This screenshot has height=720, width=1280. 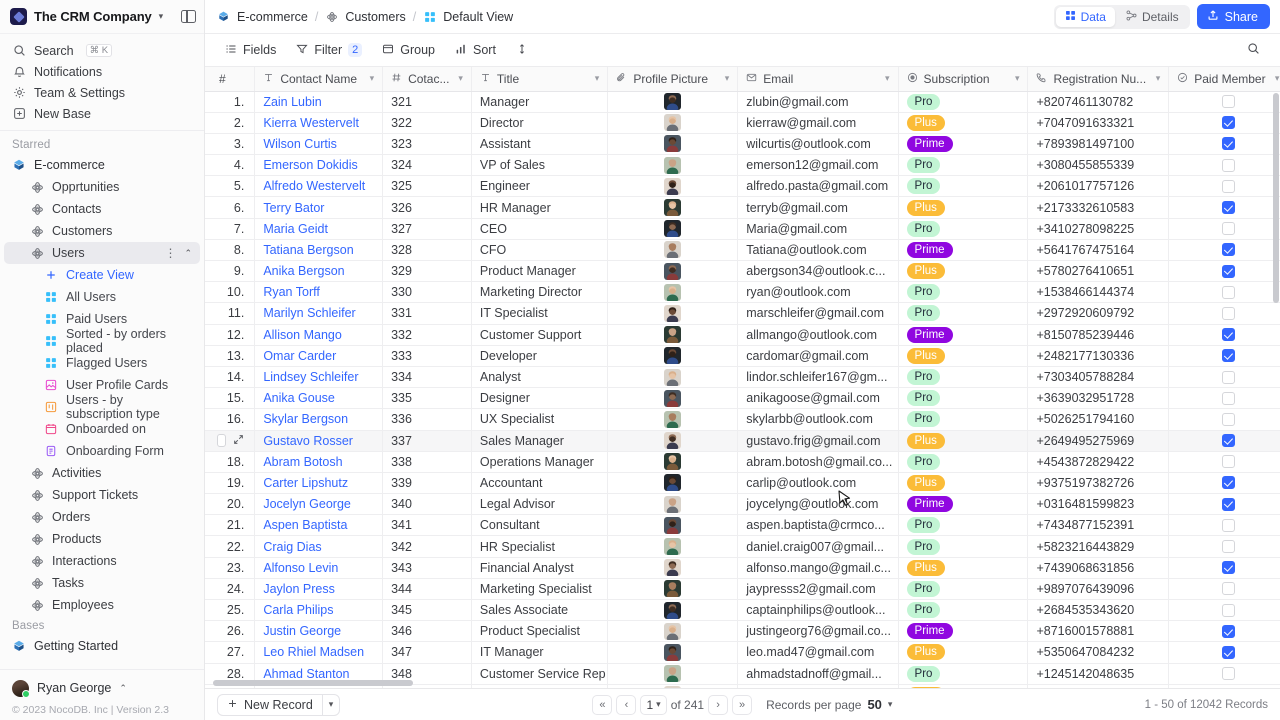 What do you see at coordinates (102, 539) in the screenshot?
I see `sidebar-table-products: Products` at bounding box center [102, 539].